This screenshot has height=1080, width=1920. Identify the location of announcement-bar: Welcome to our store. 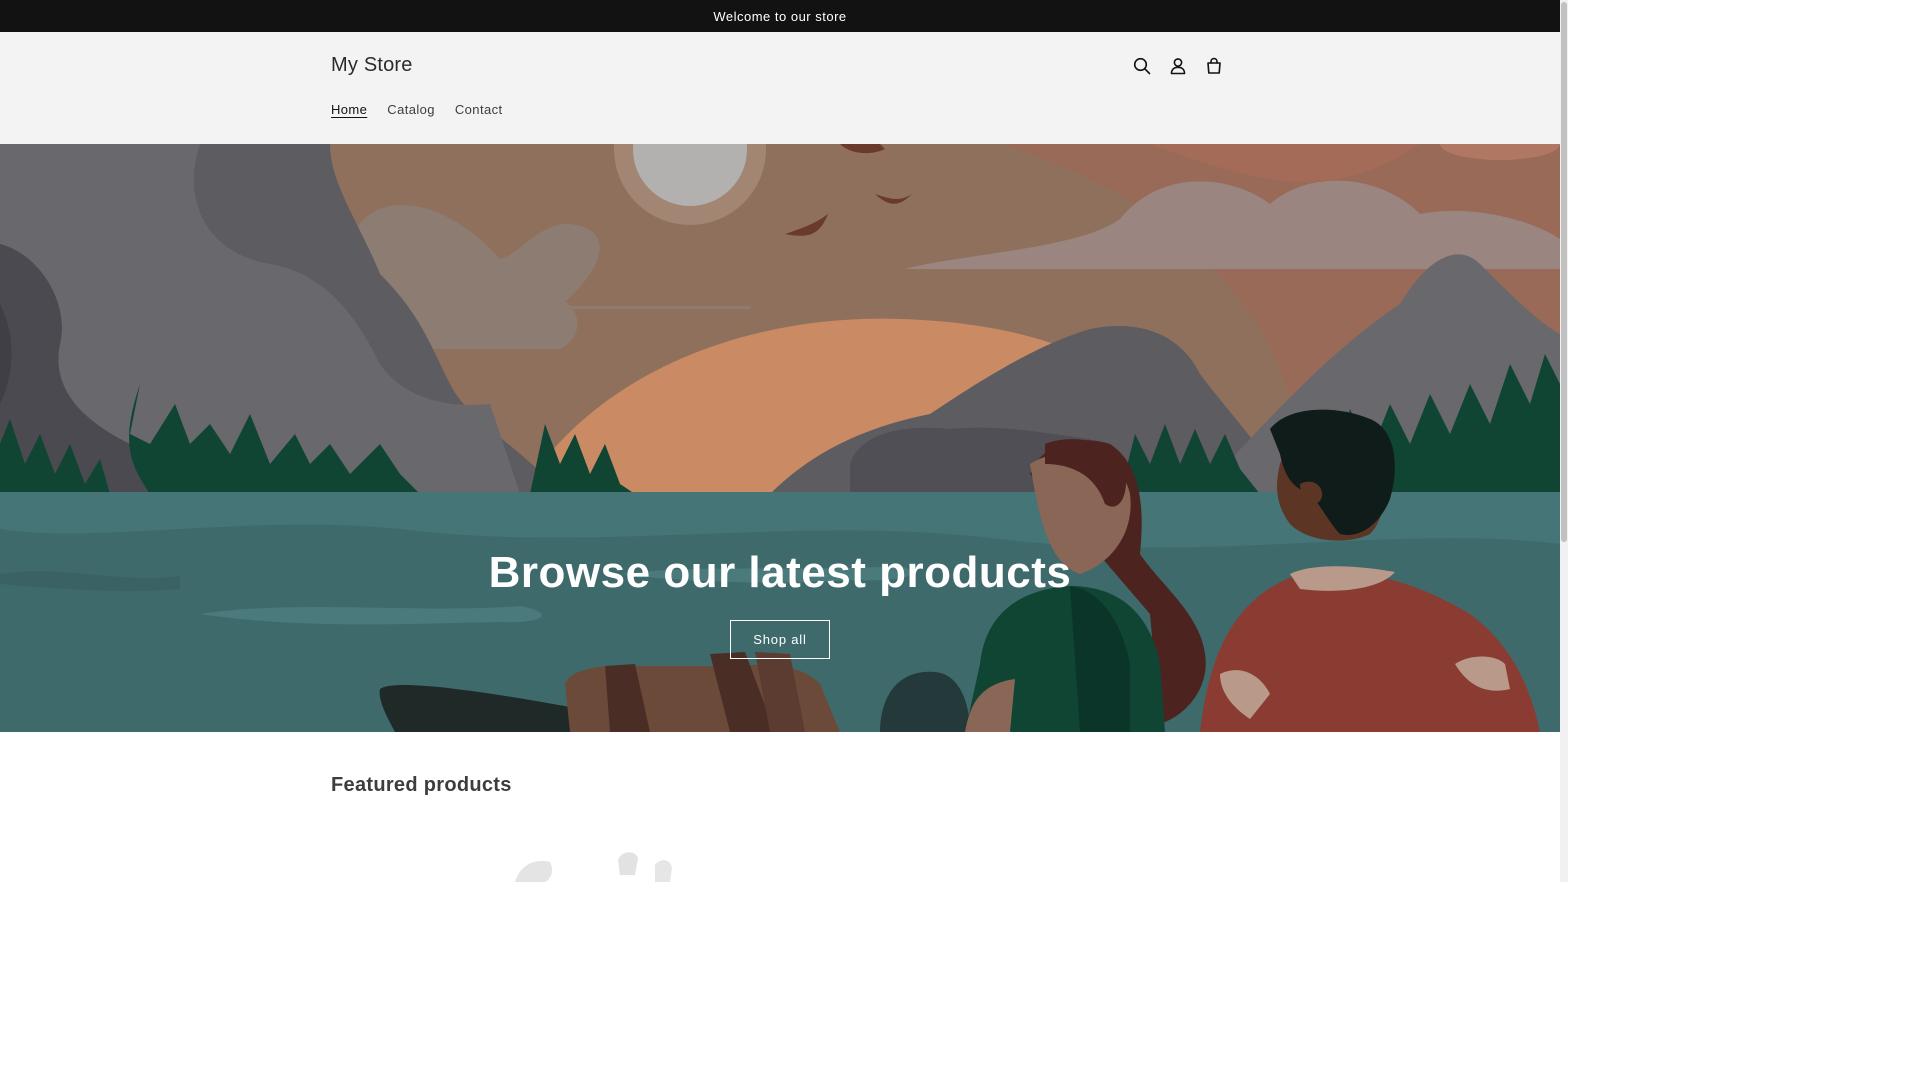
(780, 16).